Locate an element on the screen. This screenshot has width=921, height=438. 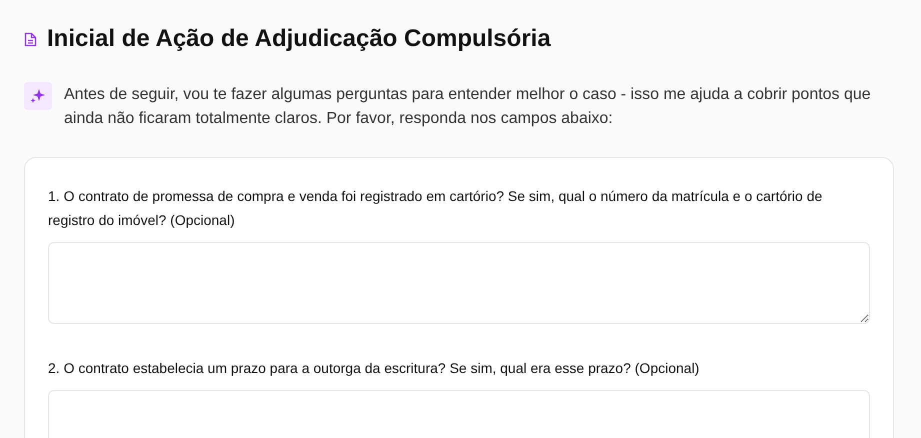
question-label: 1. O contrato de promessa de compra e venda foi registrado em cartório? Se sim, qual o número da matrícula e o cartório de registro do imóvel? (Opcional) is located at coordinates (436, 208).